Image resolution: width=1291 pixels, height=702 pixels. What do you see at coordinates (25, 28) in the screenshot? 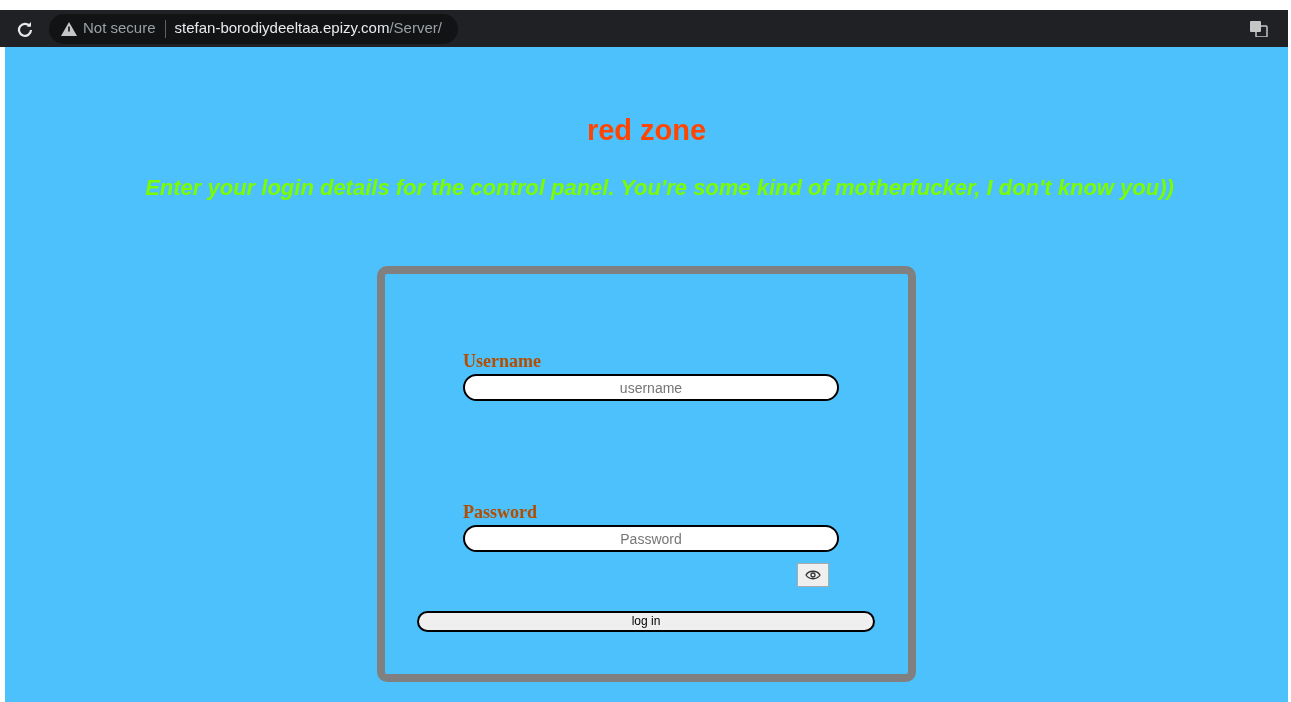
I see `reload-icon` at bounding box center [25, 28].